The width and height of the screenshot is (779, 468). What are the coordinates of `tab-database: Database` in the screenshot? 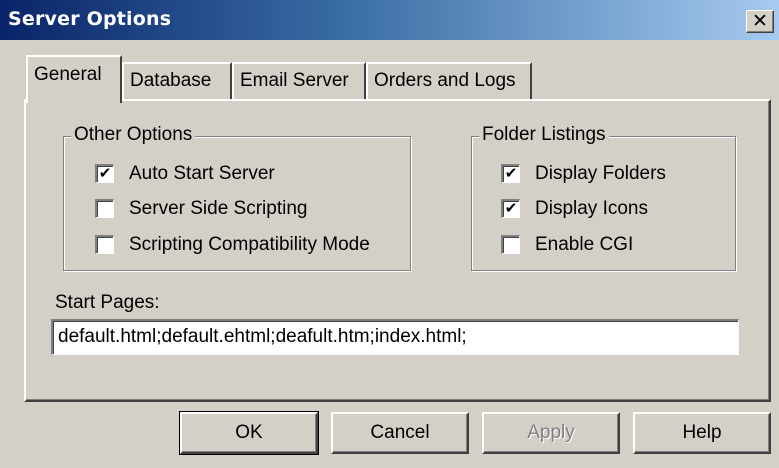 It's located at (177, 80).